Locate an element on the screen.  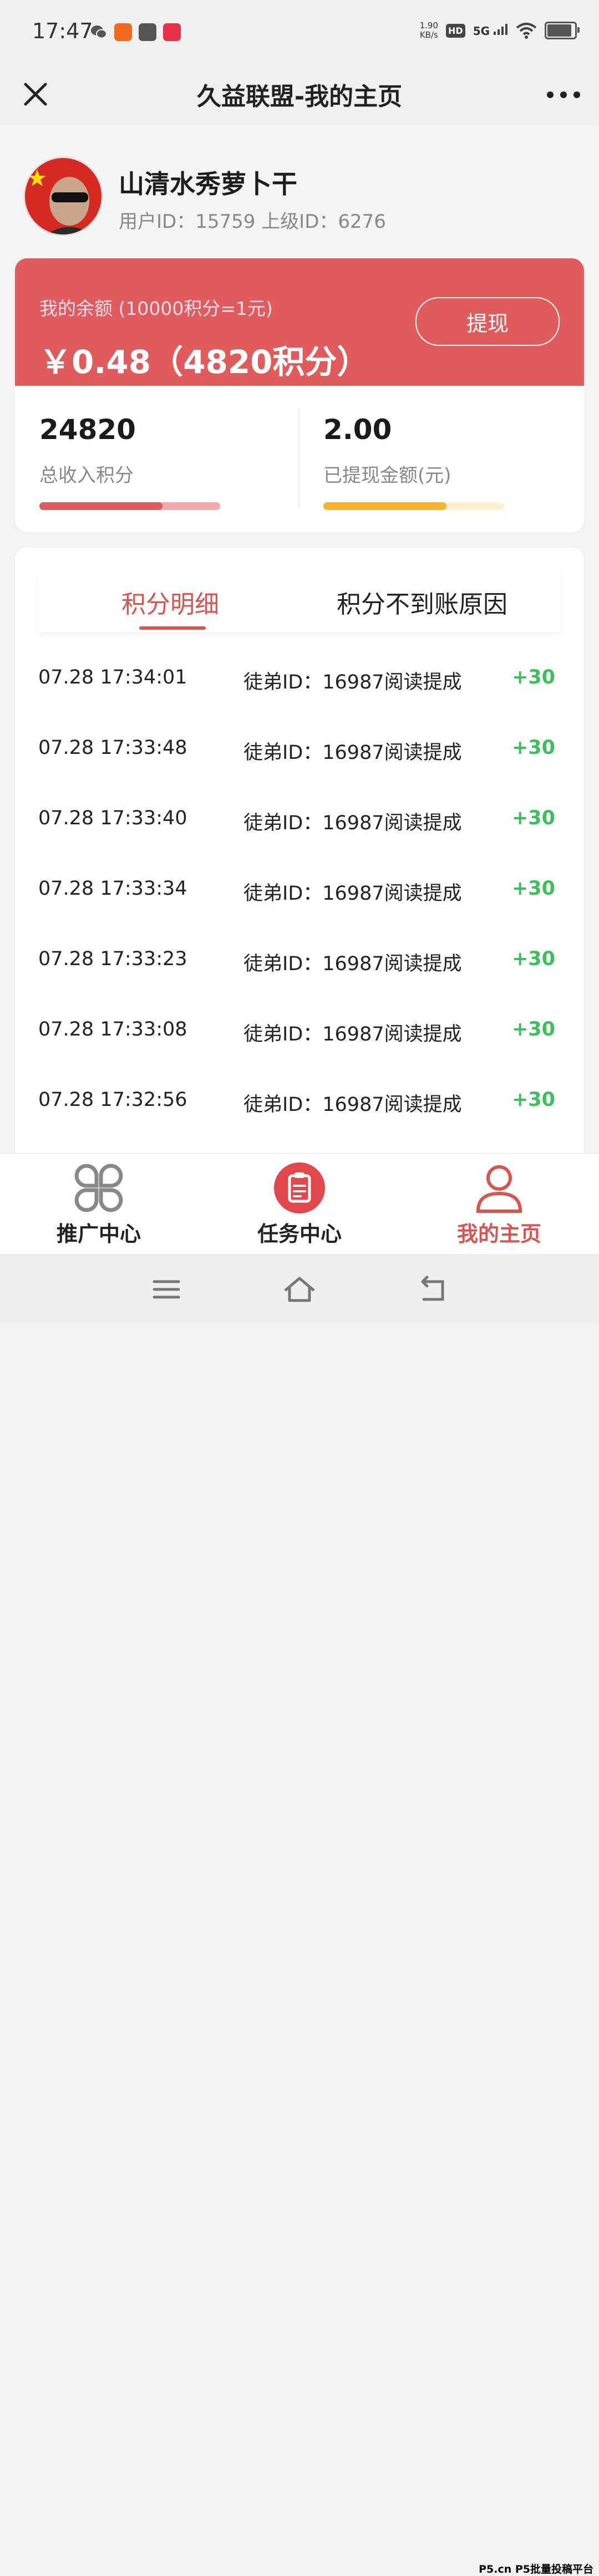
network-5g-icon: 5G is located at coordinates (490, 30).